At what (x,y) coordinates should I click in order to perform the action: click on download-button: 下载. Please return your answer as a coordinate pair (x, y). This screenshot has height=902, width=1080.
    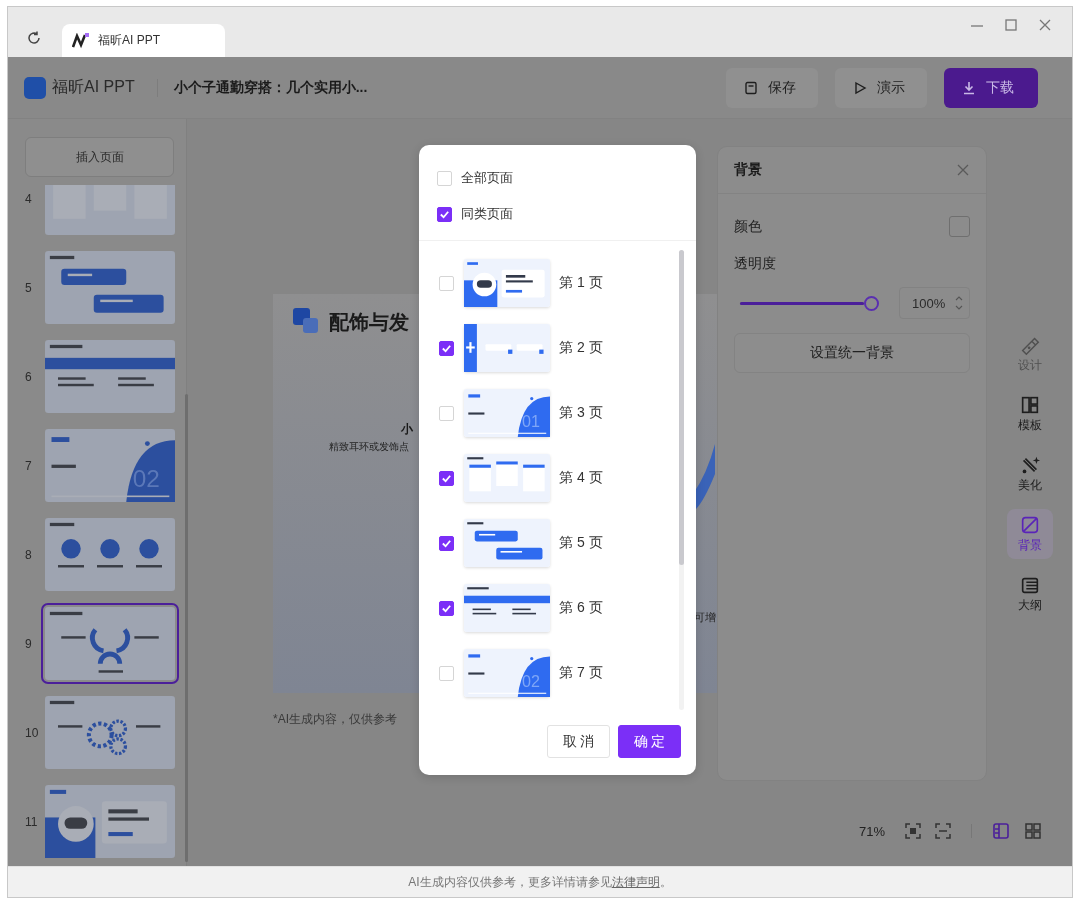
    Looking at the image, I should click on (991, 87).